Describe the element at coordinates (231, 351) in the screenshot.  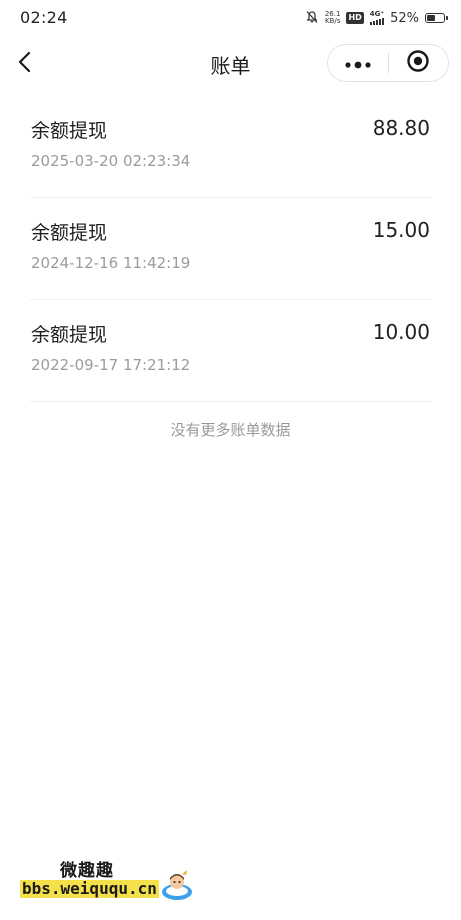
I see `list-item: 余额提现 10.00 2022-09-17 17:21:12` at that location.